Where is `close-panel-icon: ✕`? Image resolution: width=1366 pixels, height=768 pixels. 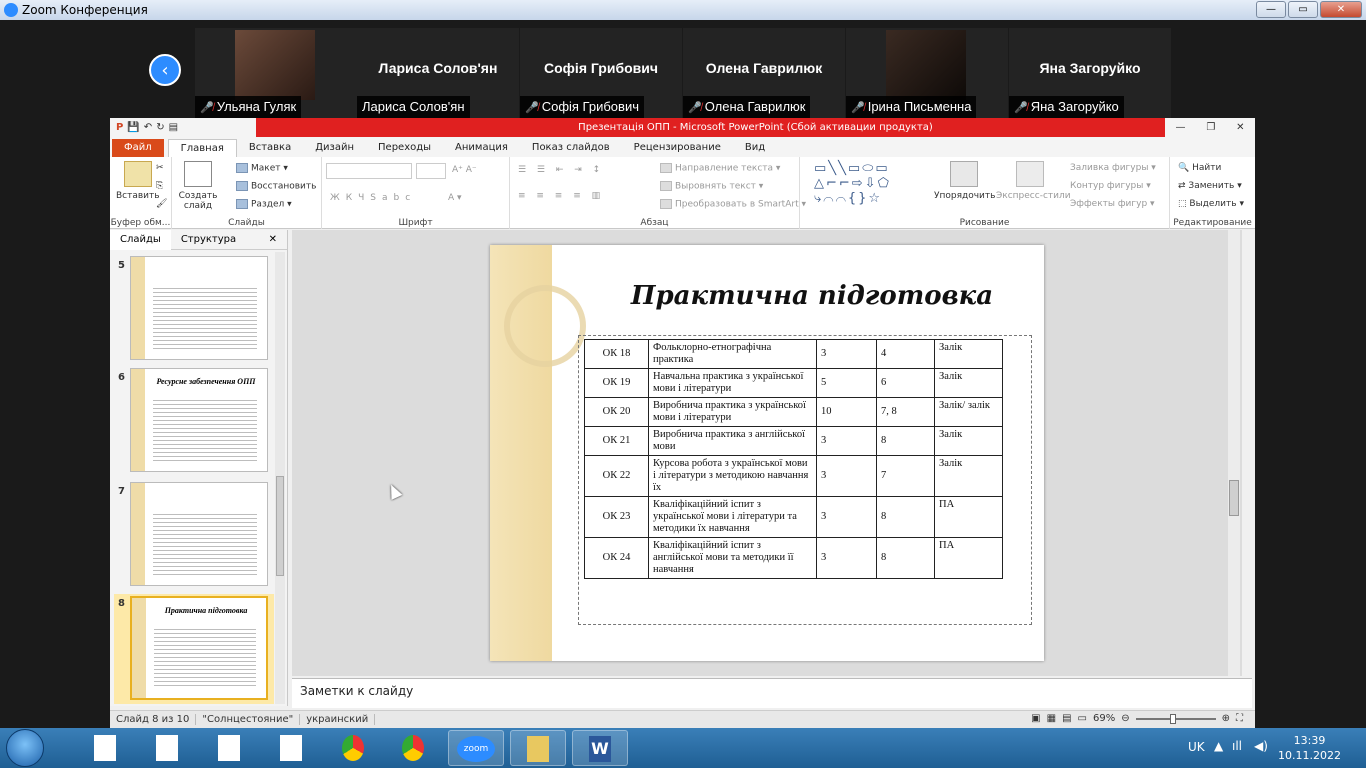
close-panel-icon: ✕ is located at coordinates (273, 240).